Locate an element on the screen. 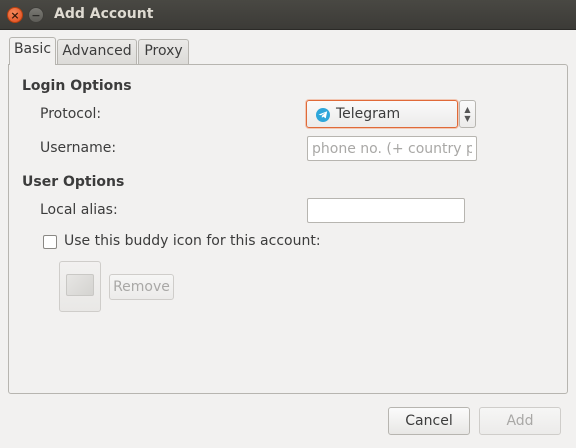  add-button: Add is located at coordinates (520, 421).